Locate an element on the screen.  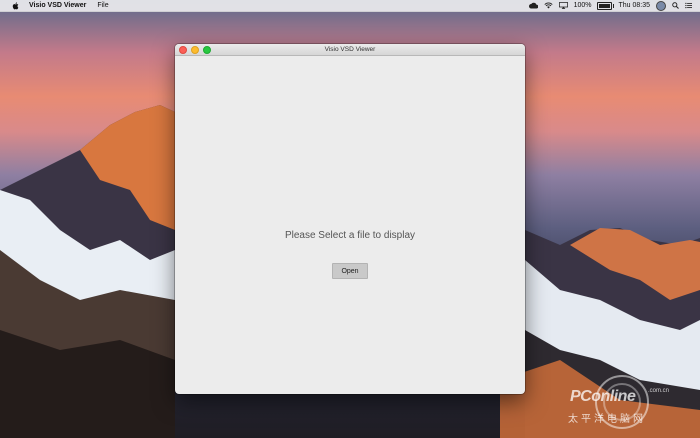
watermark-brand: PConline is located at coordinates (603, 396).